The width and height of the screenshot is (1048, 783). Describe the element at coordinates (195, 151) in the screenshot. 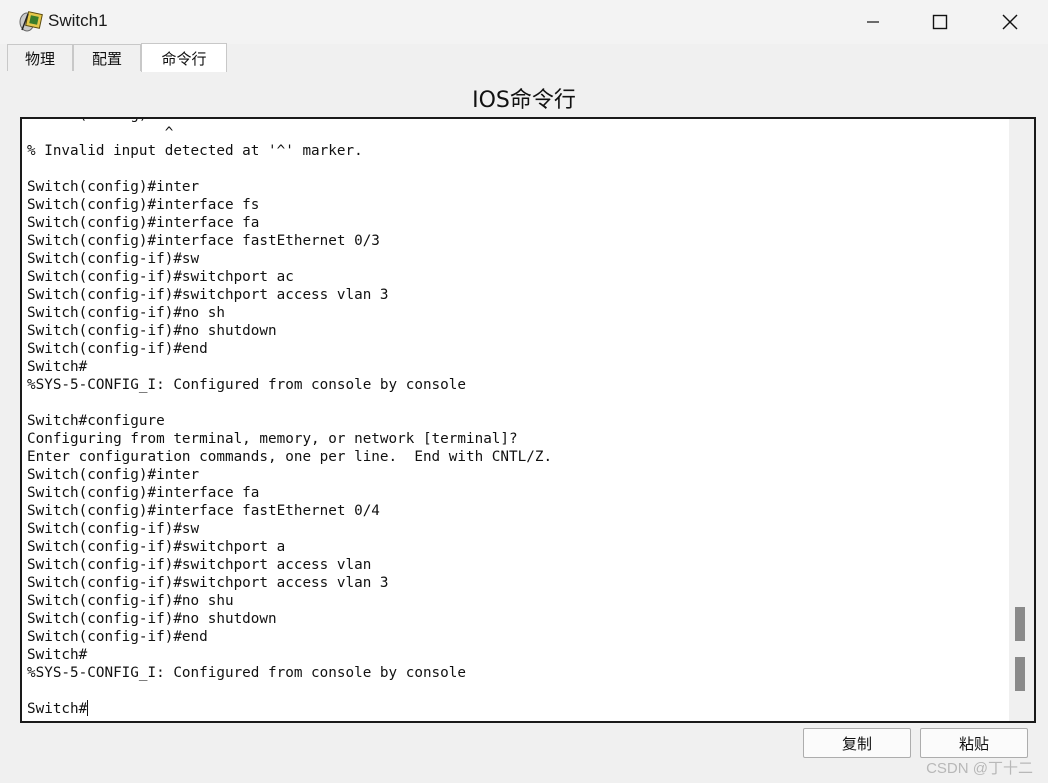

I see `console-line: % Invalid input detected at '^' marker.` at that location.